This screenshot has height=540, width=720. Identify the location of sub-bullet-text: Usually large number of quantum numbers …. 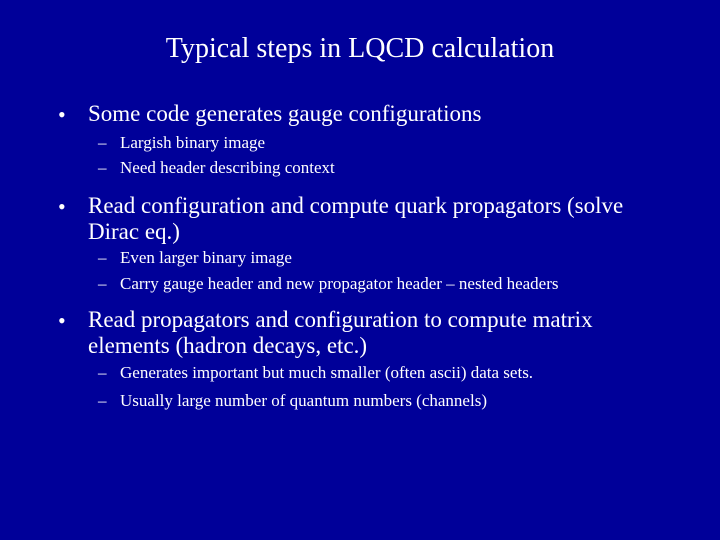
(303, 400).